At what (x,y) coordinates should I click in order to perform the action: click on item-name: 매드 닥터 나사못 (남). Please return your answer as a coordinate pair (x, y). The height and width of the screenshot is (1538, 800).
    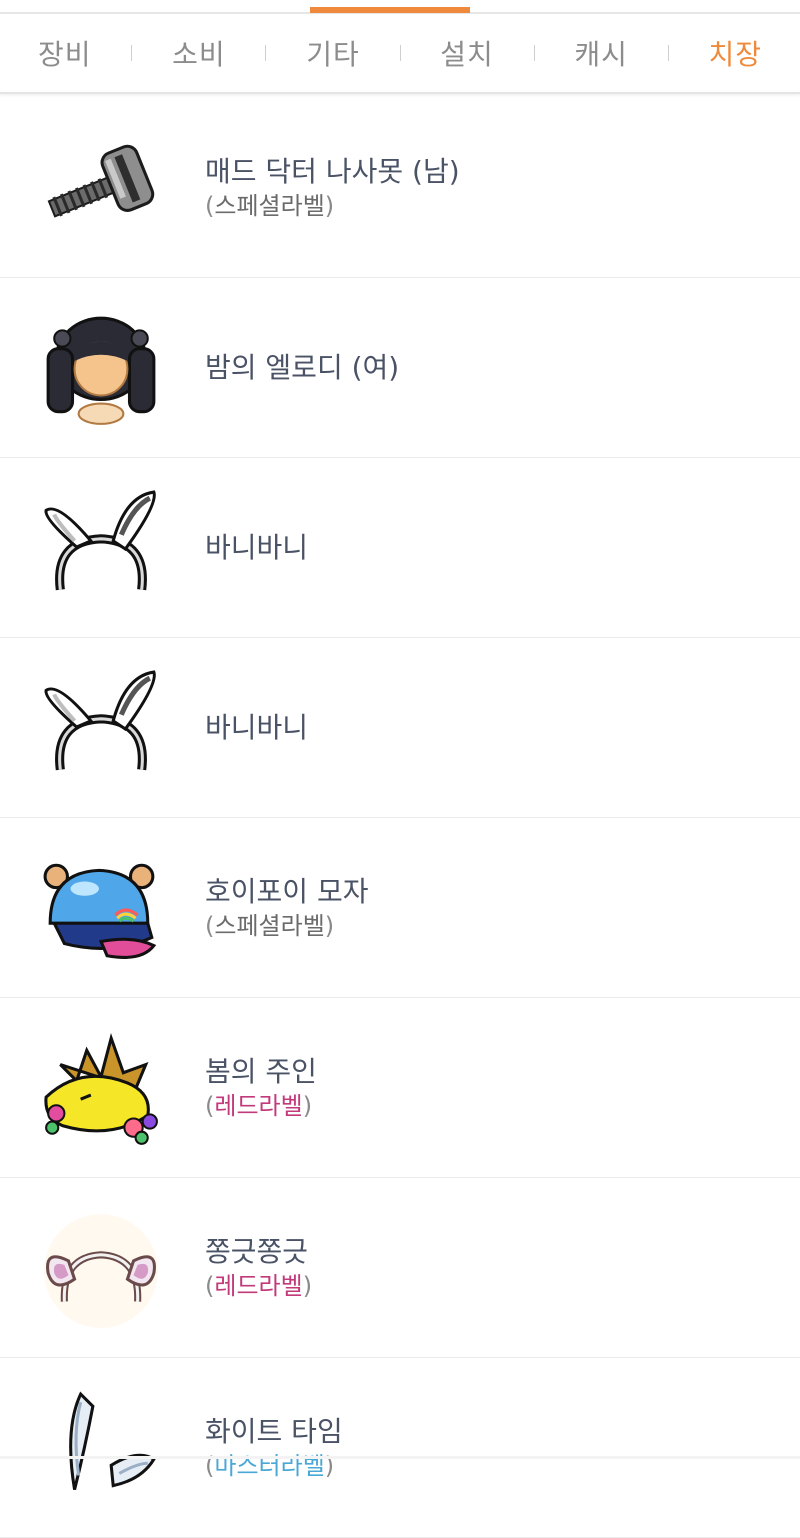
    Looking at the image, I should click on (332, 171).